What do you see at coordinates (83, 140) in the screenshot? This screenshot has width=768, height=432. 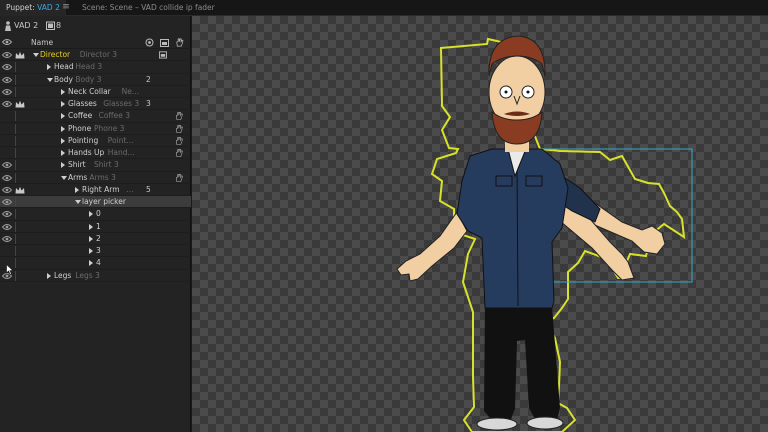 I see `layer-name: Pointing` at bounding box center [83, 140].